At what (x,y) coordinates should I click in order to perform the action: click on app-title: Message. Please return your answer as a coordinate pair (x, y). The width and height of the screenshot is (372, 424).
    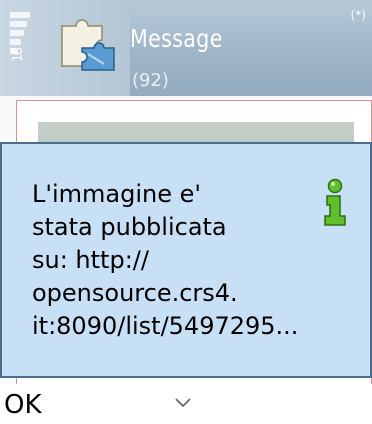
    Looking at the image, I should click on (176, 38).